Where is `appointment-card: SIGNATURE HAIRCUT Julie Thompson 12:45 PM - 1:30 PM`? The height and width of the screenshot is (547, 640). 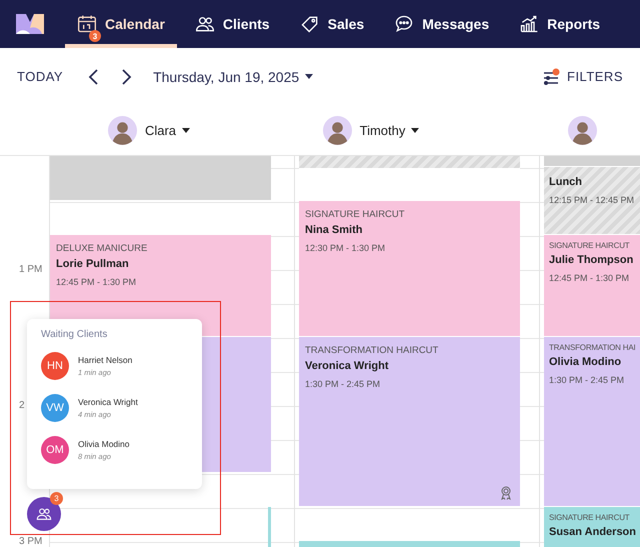 appointment-card: SIGNATURE HAIRCUT Julie Thompson 12:45 PM - 1:30 PM is located at coordinates (592, 286).